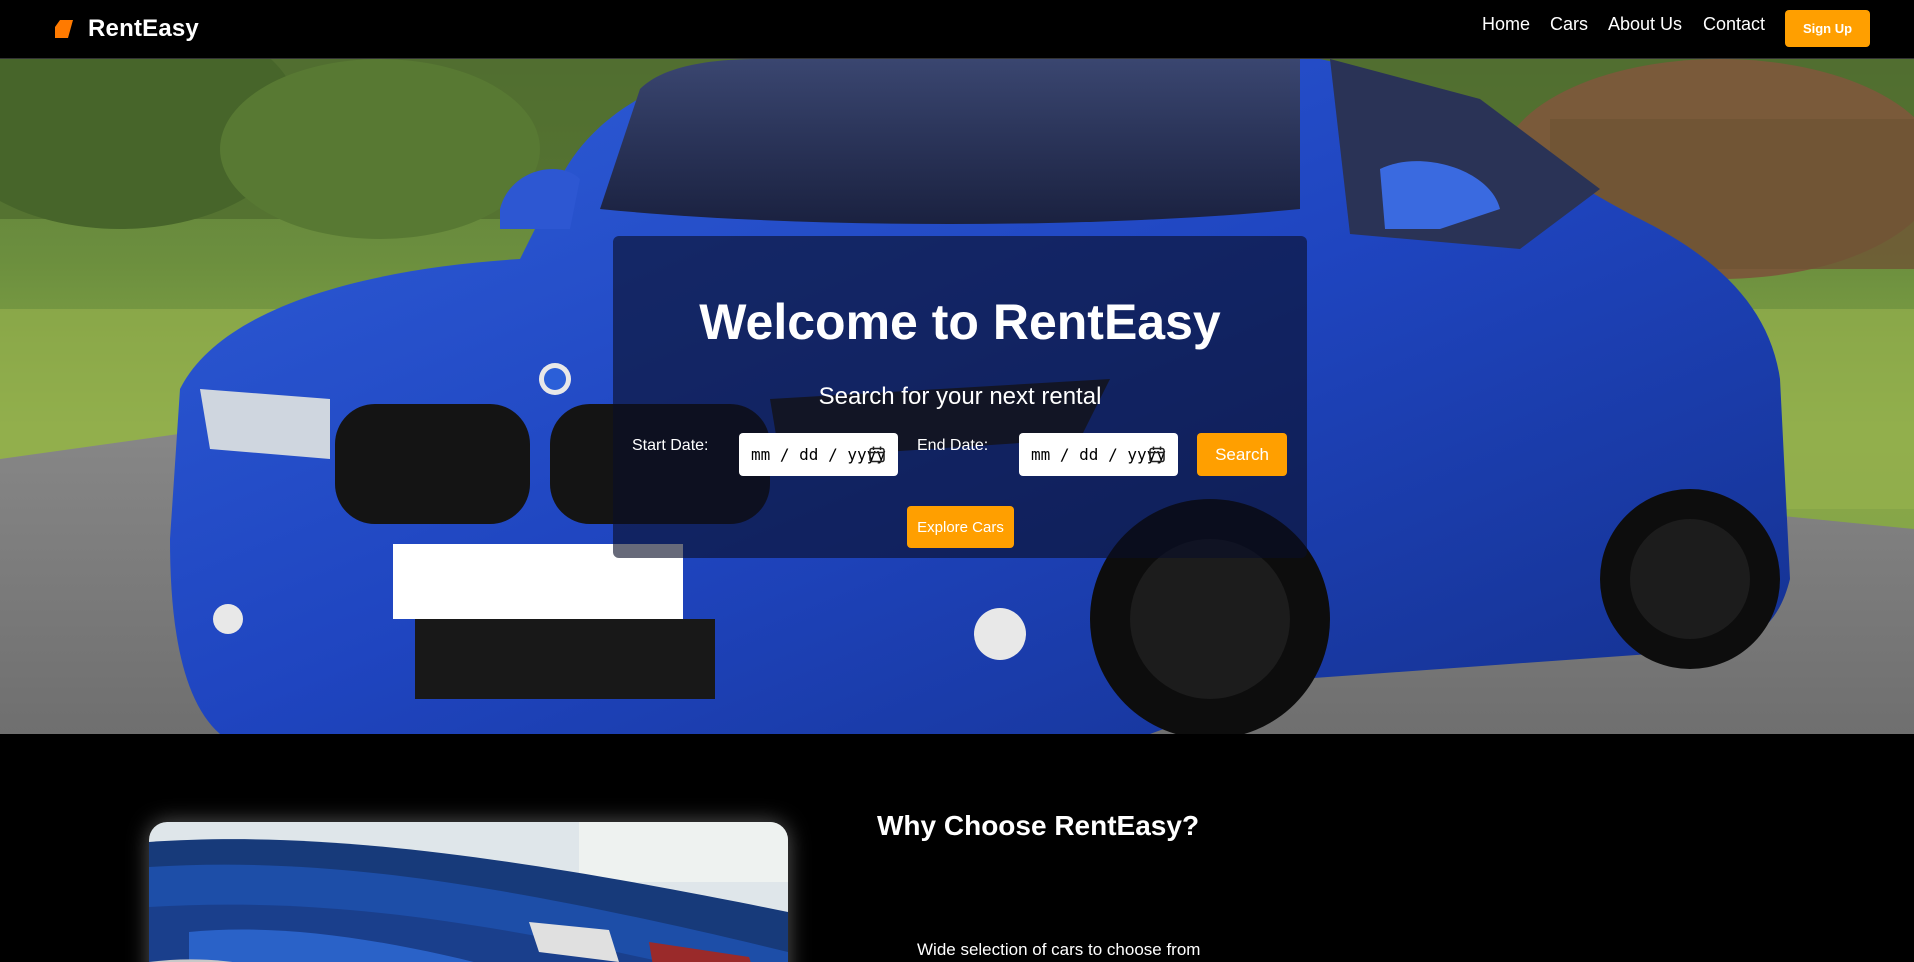  Describe the element at coordinates (468, 892) in the screenshot. I see `fleet-cars-image` at that location.